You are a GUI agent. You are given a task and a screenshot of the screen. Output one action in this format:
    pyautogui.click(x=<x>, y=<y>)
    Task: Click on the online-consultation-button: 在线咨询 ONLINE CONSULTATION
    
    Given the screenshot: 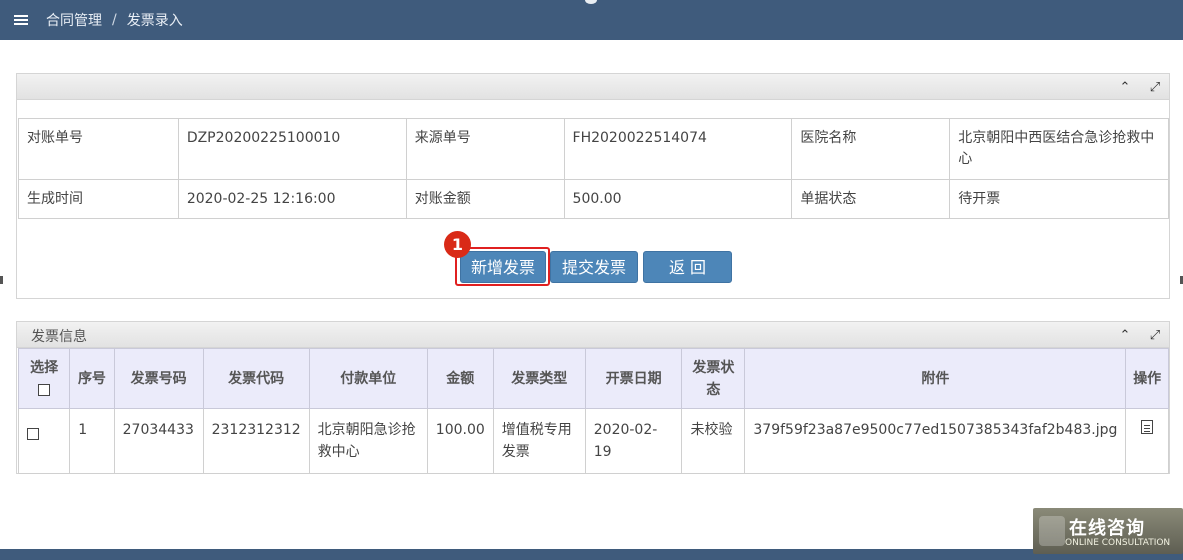 What is the action you would take?
    pyautogui.click(x=1108, y=531)
    